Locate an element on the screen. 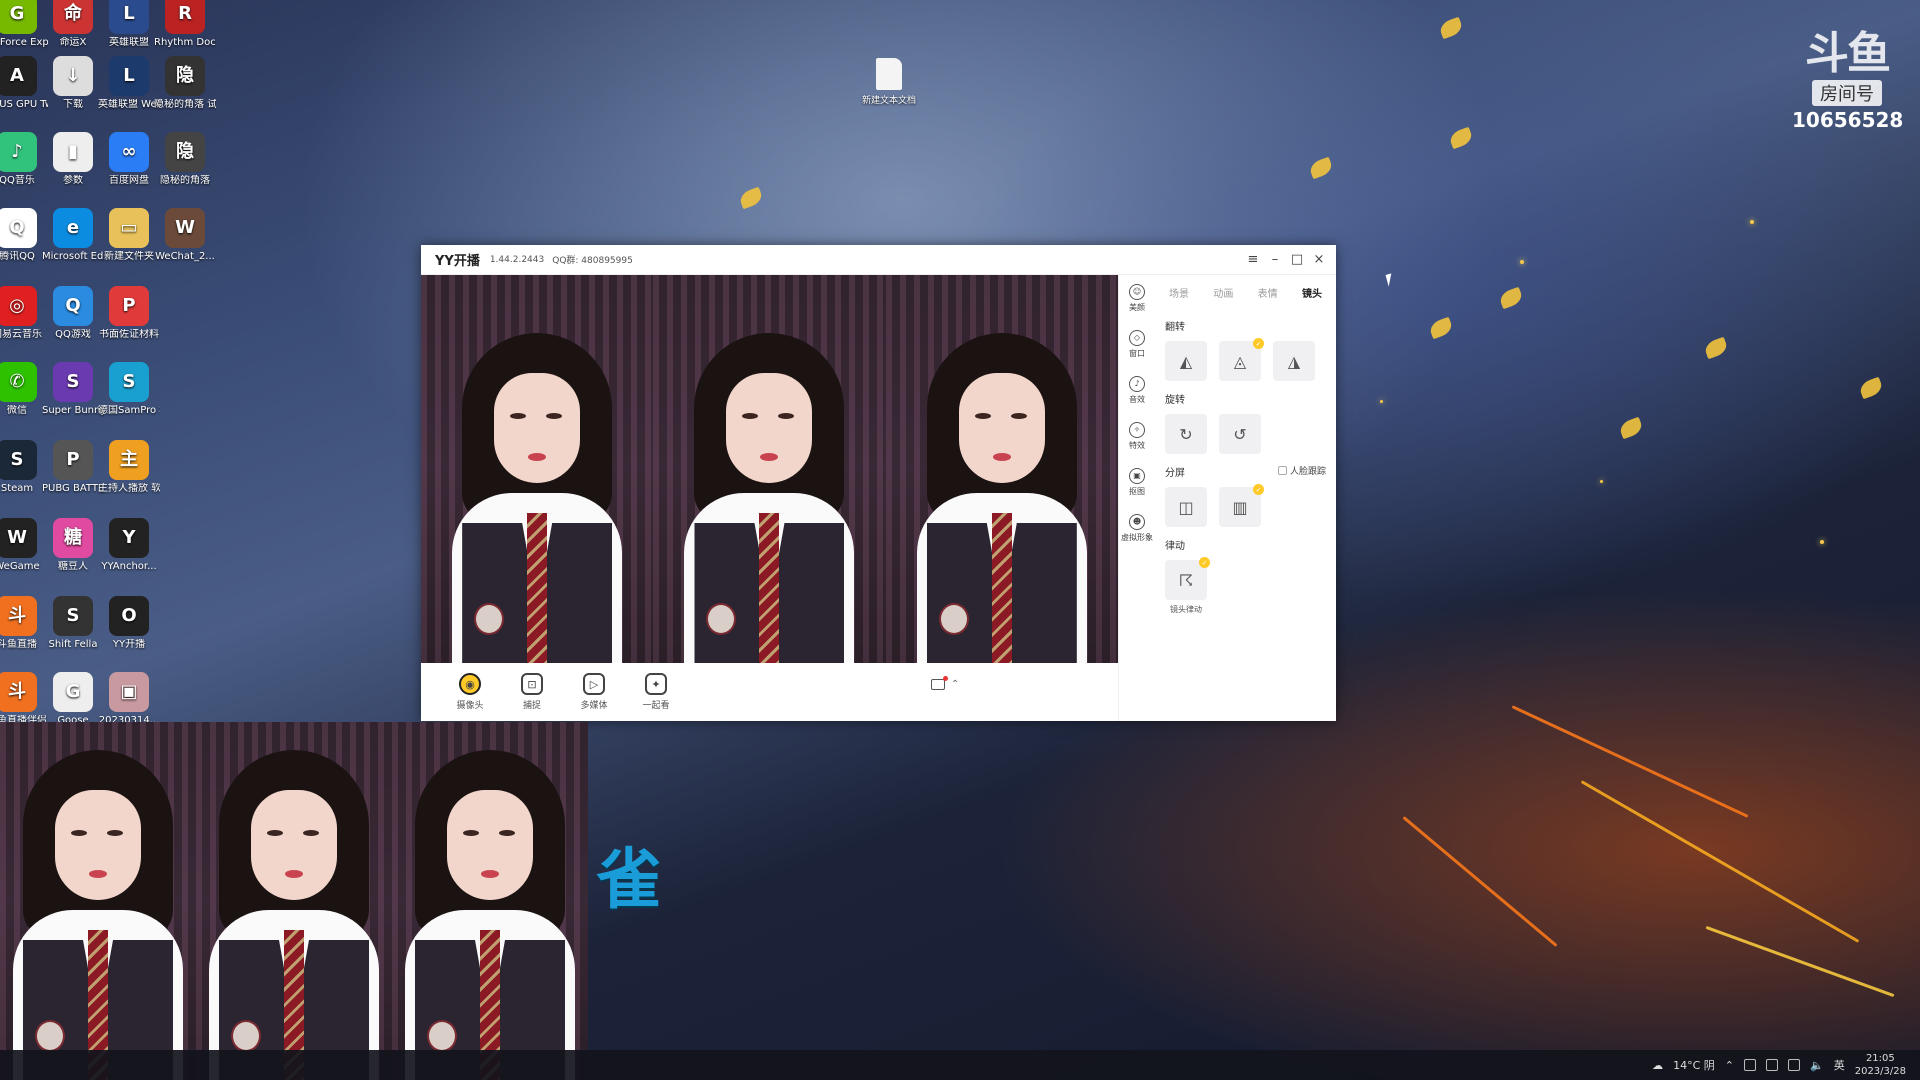 This screenshot has width=1920, height=1080. lens-rhythm-button: ☈ ✓ is located at coordinates (1187, 578).